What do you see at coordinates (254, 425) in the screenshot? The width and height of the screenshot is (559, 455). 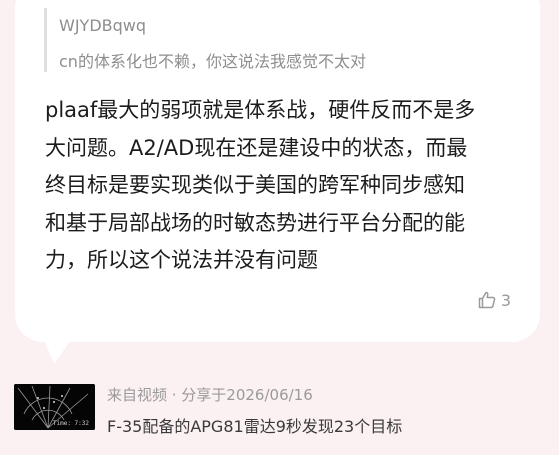 I see `source-video-title: F-35配备的APG81雷达9秒发现23个目标` at bounding box center [254, 425].